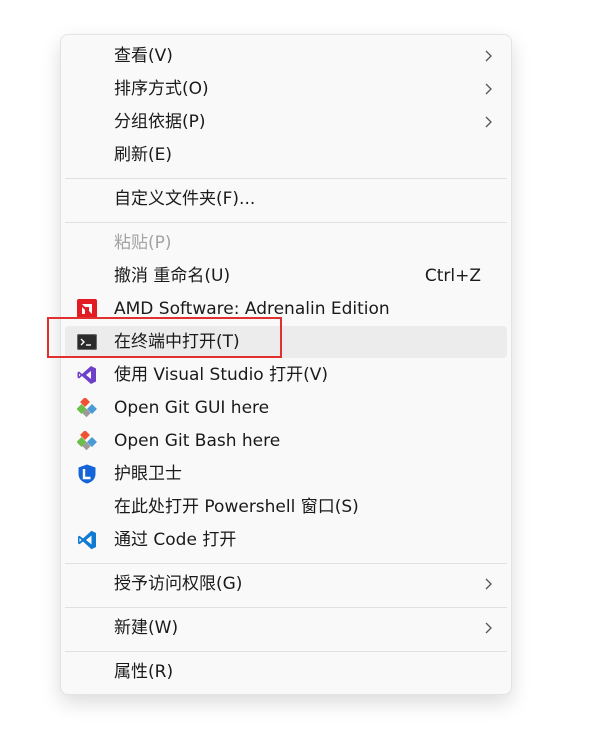 The image size is (607, 749). Describe the element at coordinates (161, 89) in the screenshot. I see `menu-item-label: 排序方式(O)` at that location.